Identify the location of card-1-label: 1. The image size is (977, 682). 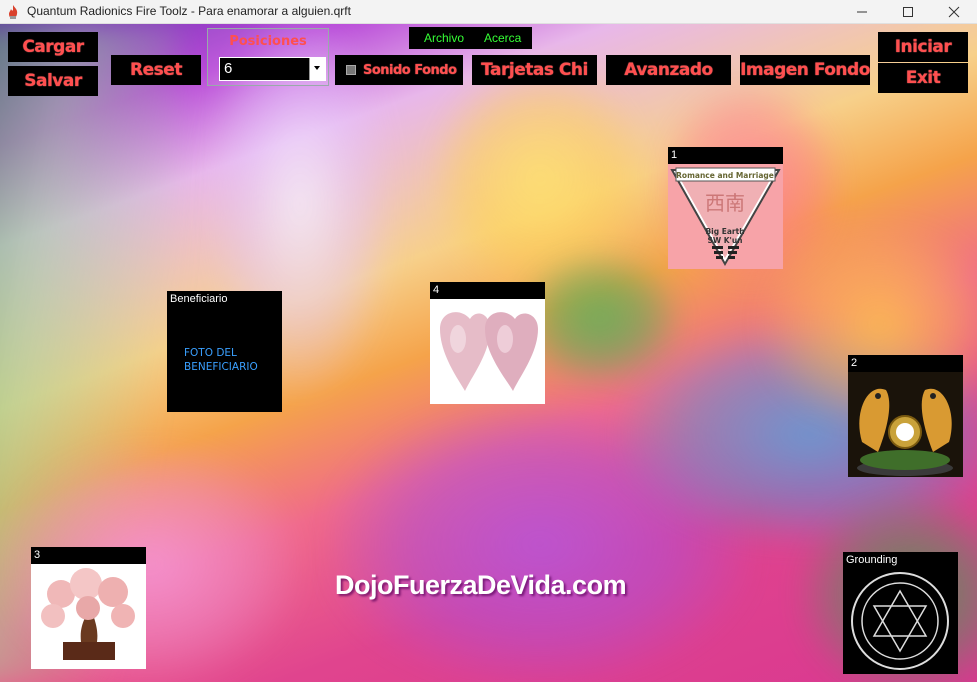
(674, 155).